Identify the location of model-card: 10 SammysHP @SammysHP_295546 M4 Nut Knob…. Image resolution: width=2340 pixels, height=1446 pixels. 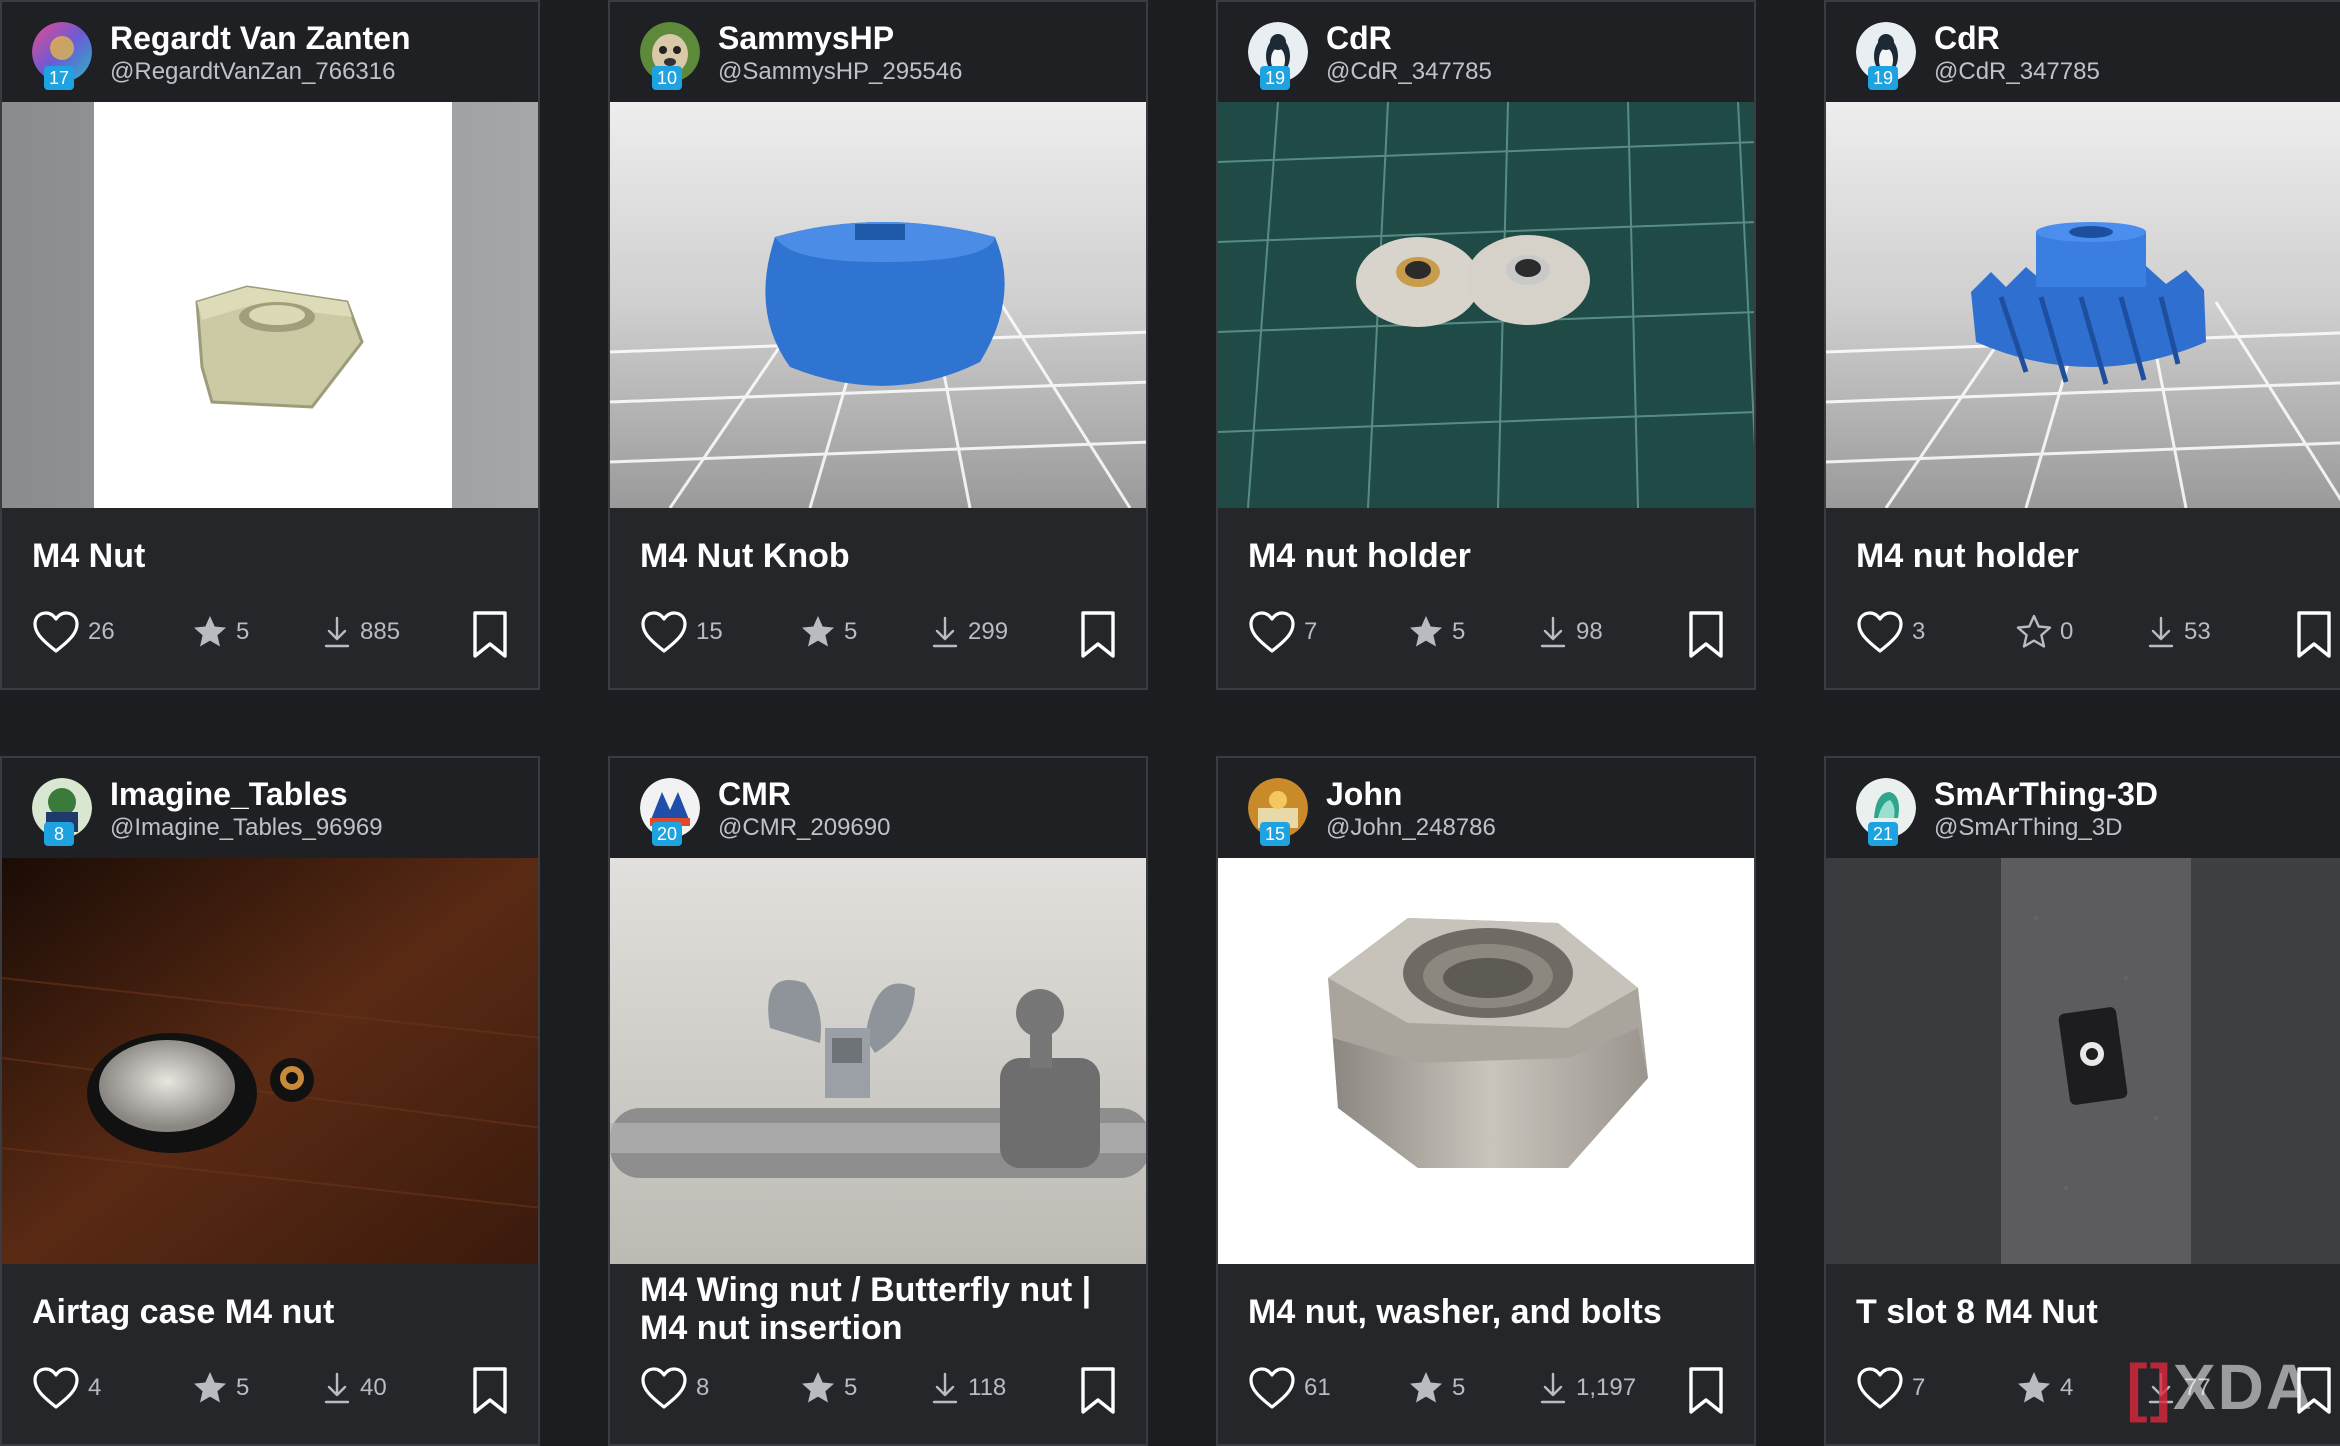
(878, 345).